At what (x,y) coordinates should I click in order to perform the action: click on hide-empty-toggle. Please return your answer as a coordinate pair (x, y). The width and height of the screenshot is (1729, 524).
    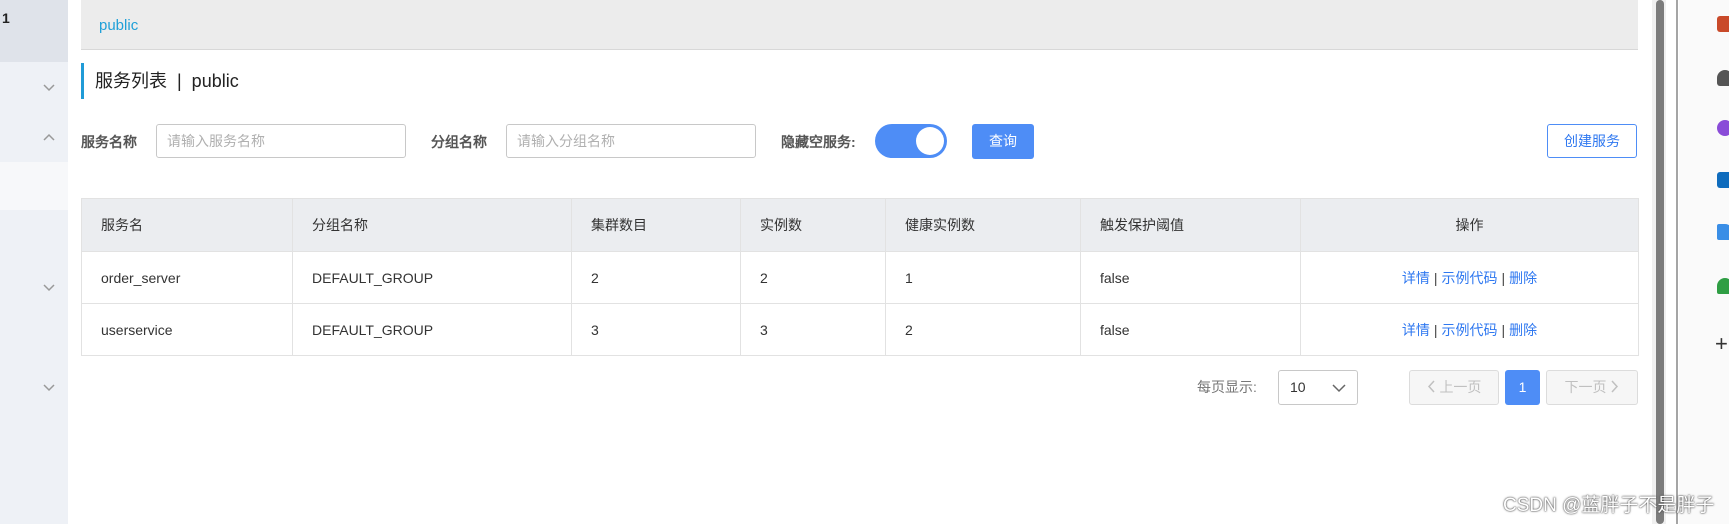
    Looking at the image, I should click on (911, 141).